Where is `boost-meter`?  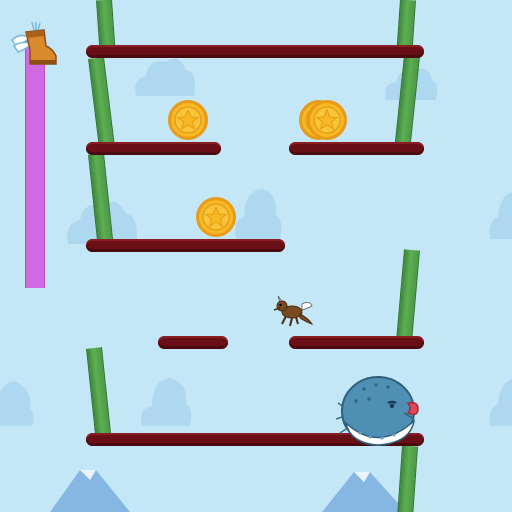
boost-meter is located at coordinates (35, 164).